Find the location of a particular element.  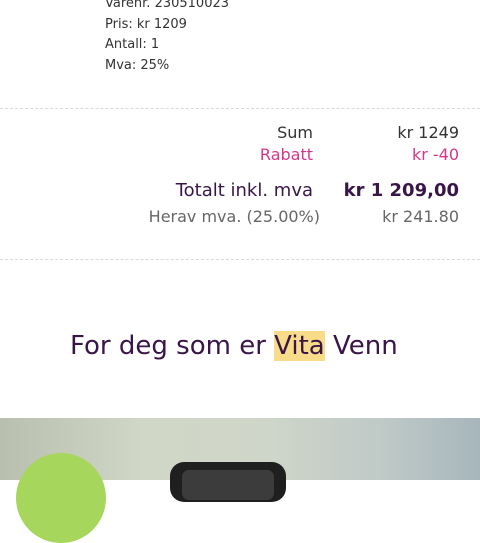

promo-suffix: Venn is located at coordinates (361, 346).